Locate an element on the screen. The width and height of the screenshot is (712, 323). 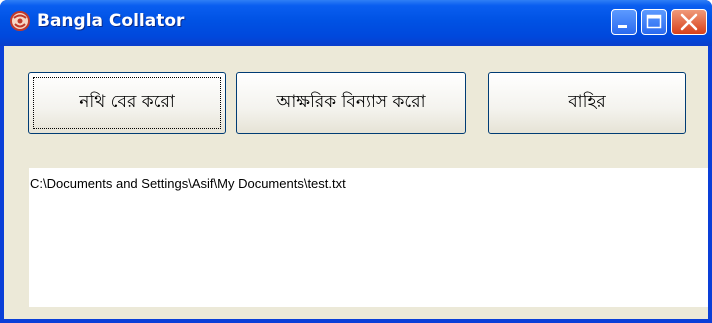
close-icon is located at coordinates (689, 22).